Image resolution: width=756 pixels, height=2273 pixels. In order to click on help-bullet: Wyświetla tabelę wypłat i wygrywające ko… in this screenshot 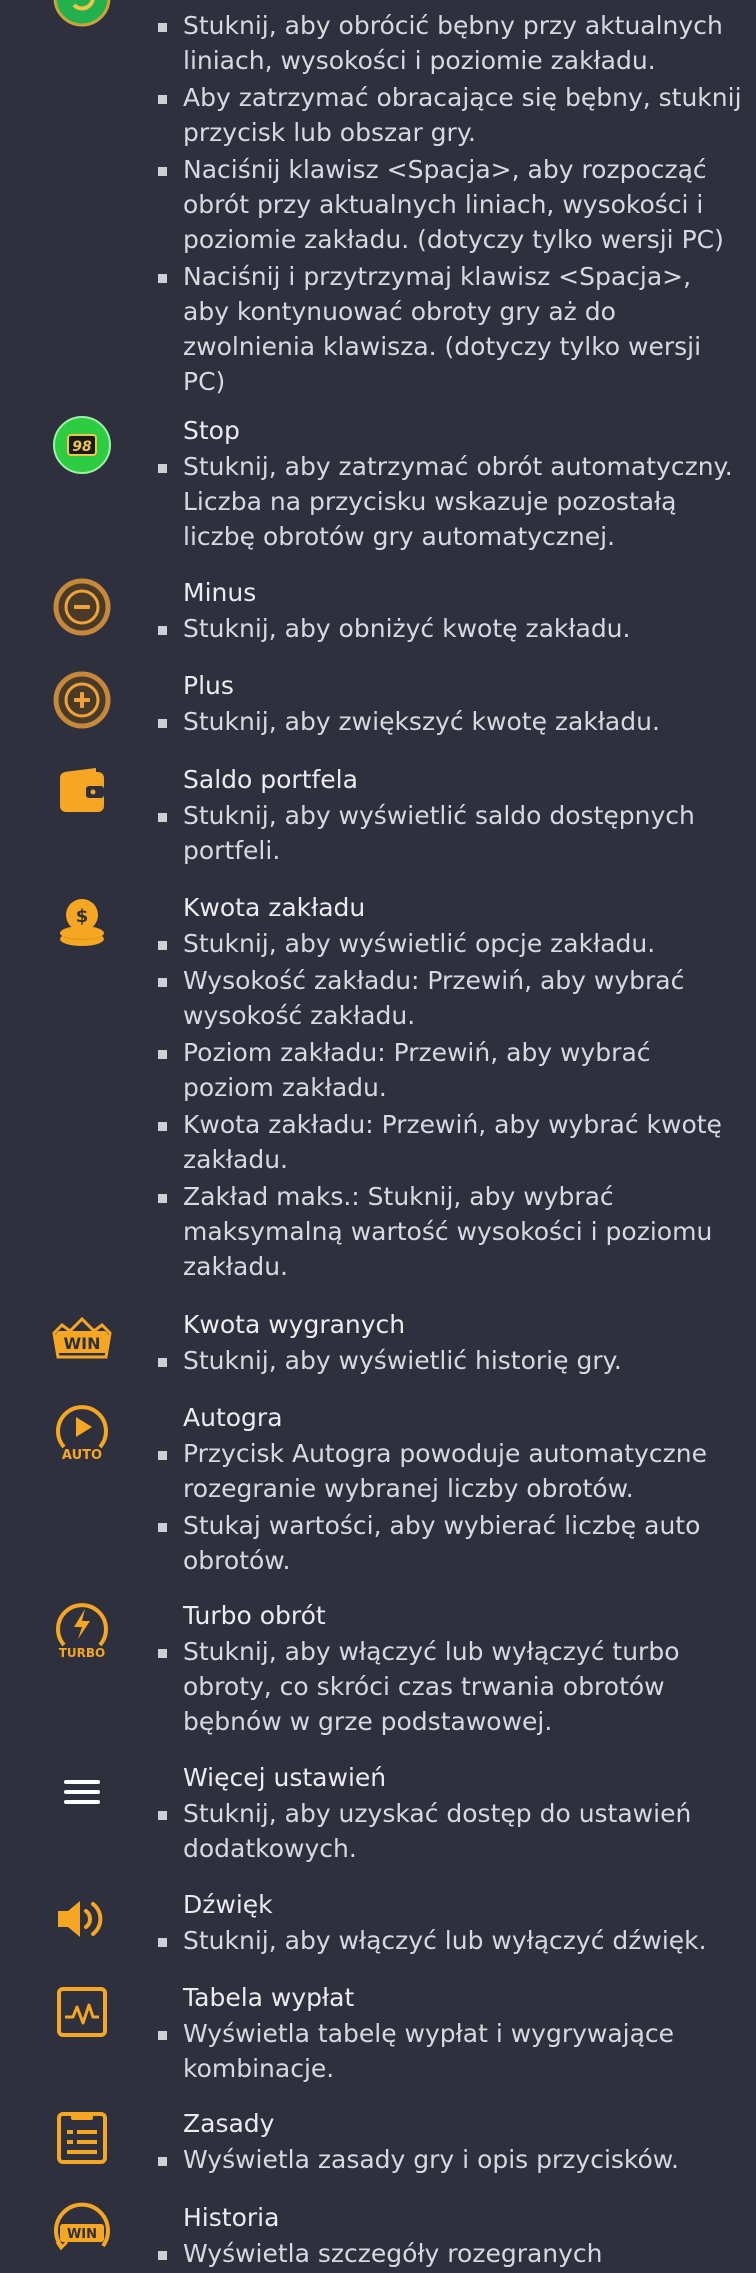, I will do `click(450, 2051)`.